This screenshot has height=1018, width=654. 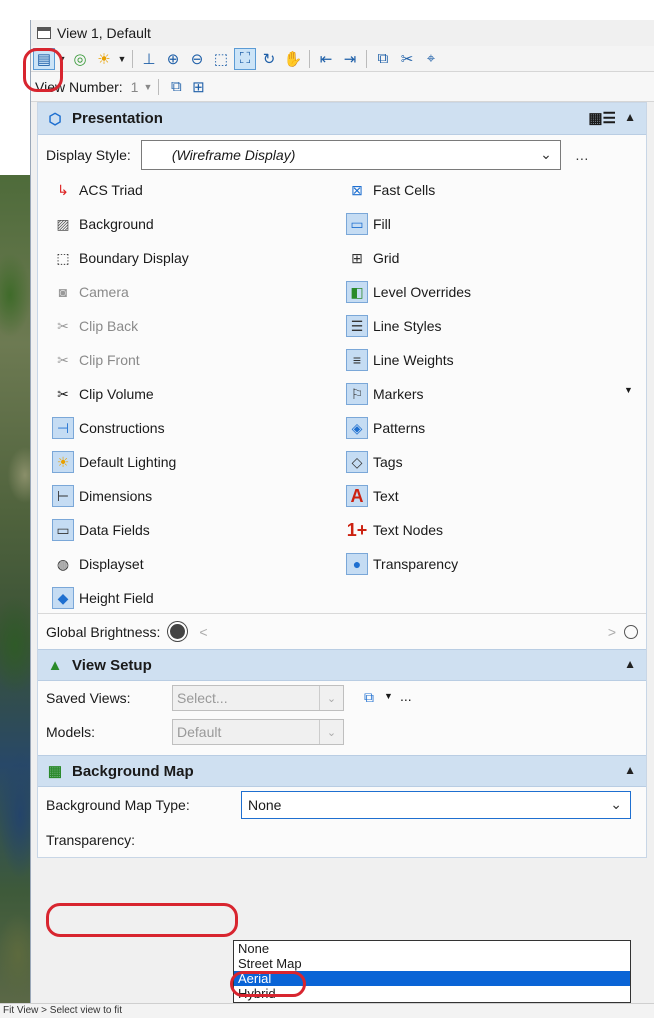 What do you see at coordinates (63, 564) in the screenshot?
I see `displayset-icon: ◍` at bounding box center [63, 564].